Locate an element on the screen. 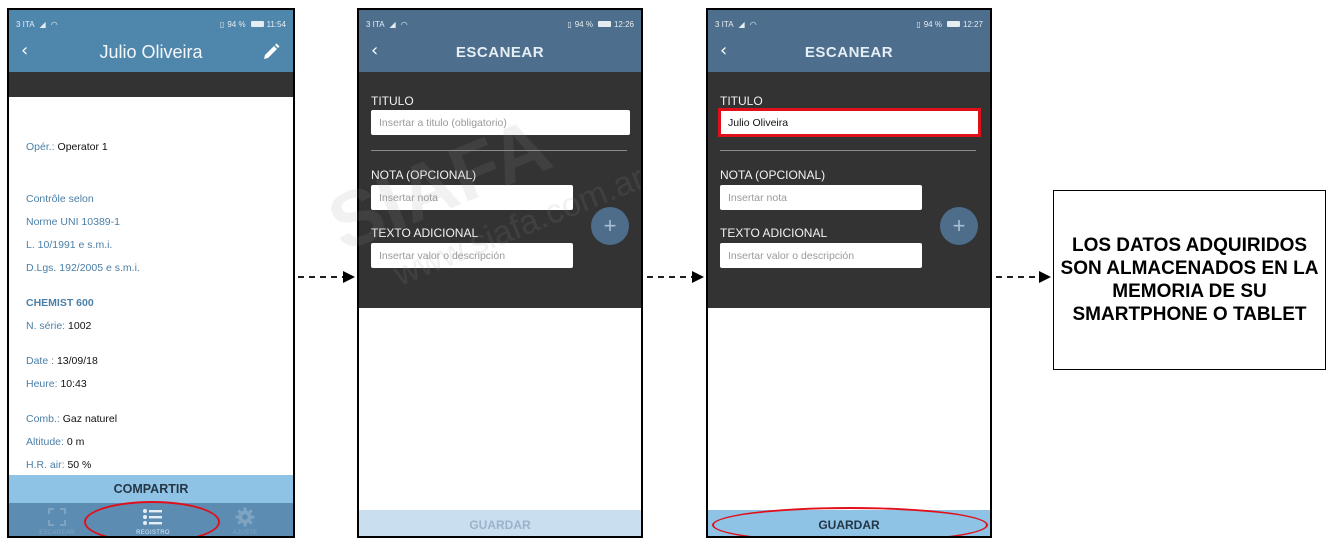 The image size is (1328, 538). time-row: Heure: 10:43 is located at coordinates (56, 384).